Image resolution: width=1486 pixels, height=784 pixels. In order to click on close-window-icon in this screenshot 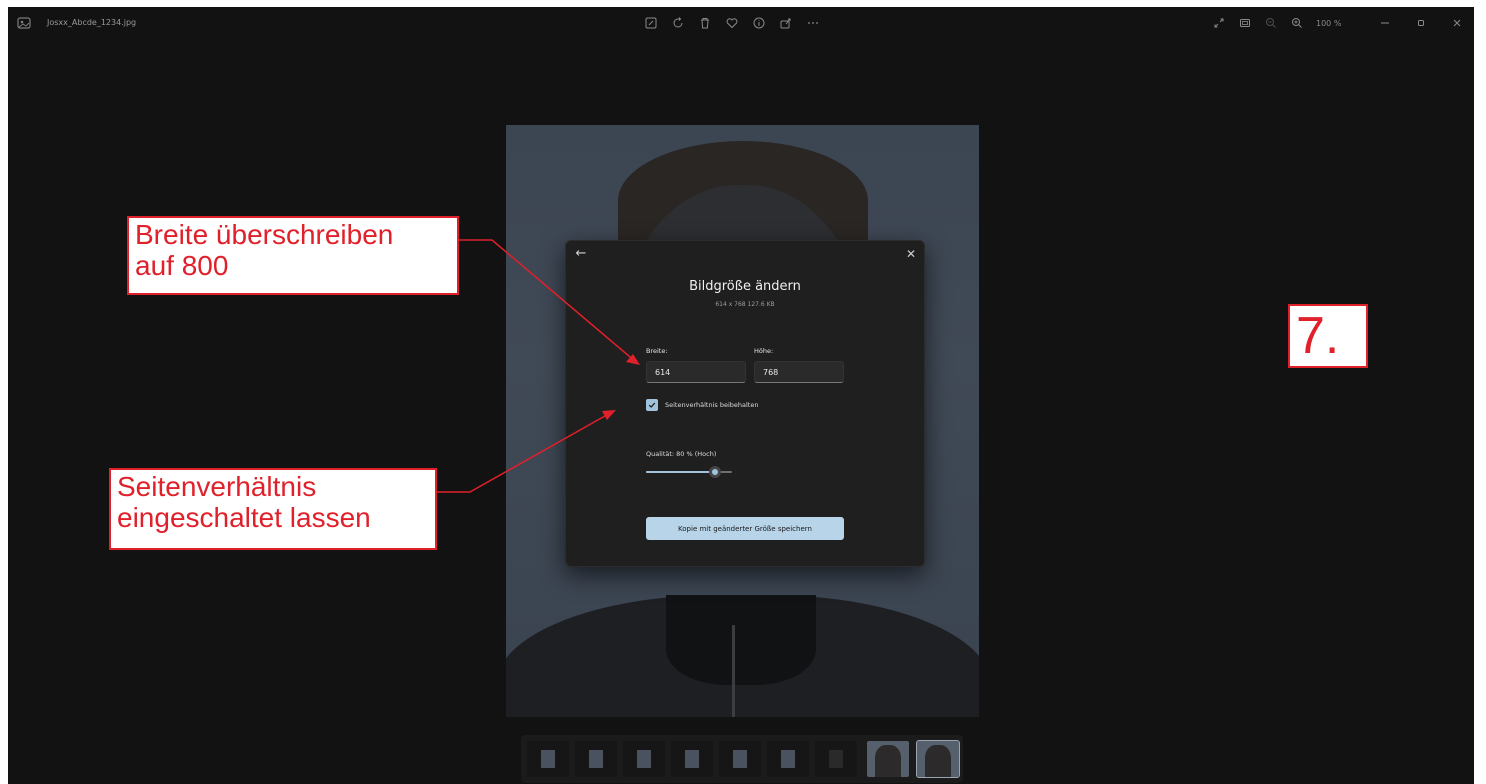, I will do `click(1457, 23)`.